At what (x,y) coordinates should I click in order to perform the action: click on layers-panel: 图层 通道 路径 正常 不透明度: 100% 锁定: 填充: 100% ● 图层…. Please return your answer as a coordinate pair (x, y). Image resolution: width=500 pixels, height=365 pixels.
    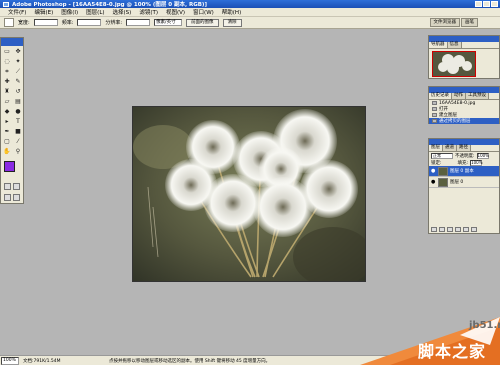
    Looking at the image, I should click on (464, 186).